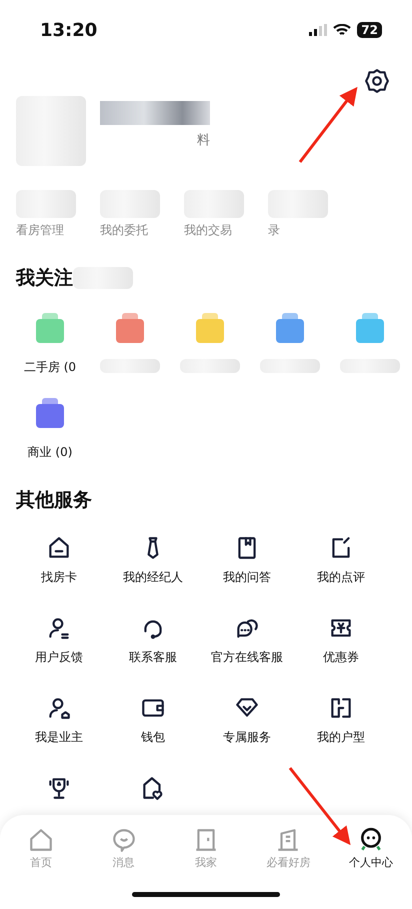 The image size is (412, 909). I want to click on tab: 个人中心, so click(371, 848).